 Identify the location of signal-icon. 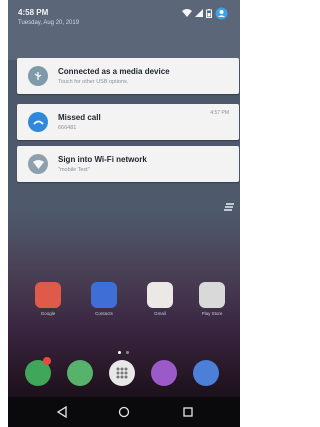
(199, 13).